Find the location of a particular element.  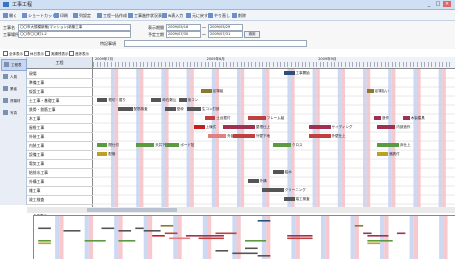

maximize-button: □ is located at coordinates (438, 4).